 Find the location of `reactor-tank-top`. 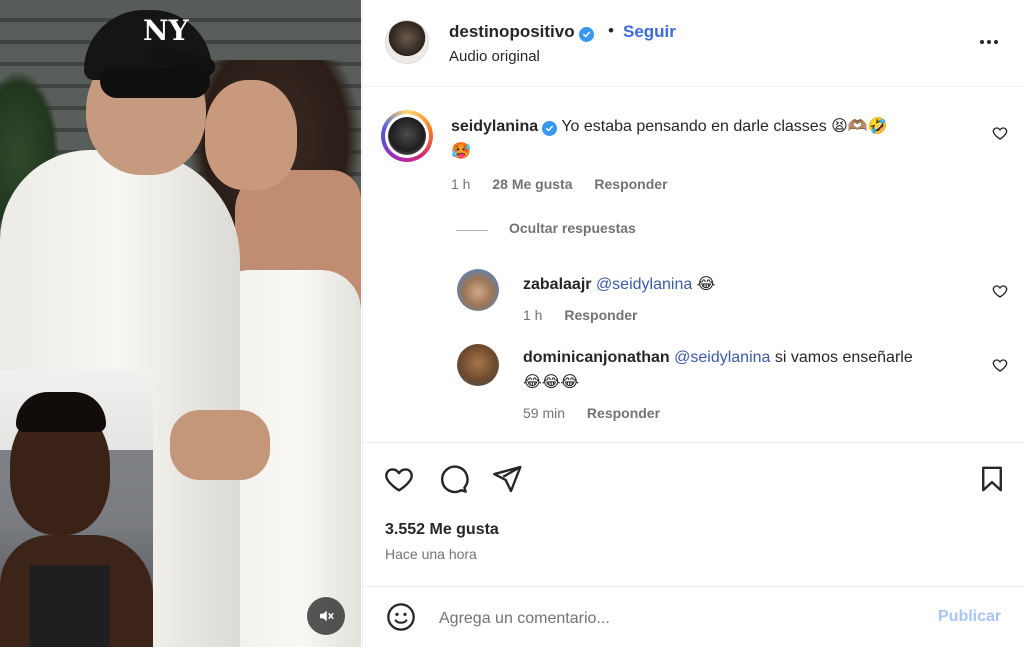

reactor-tank-top is located at coordinates (70, 606).